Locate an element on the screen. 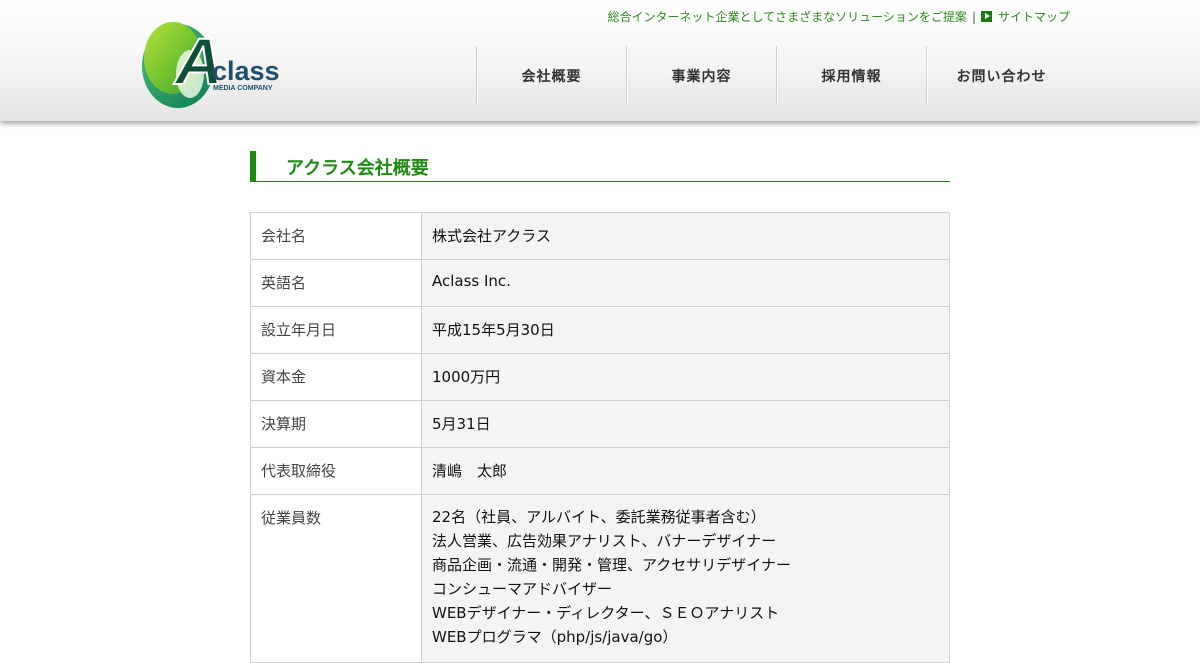 The height and width of the screenshot is (663, 1200). table-row: 代表取締役 清嶋 太郎 is located at coordinates (600, 471).